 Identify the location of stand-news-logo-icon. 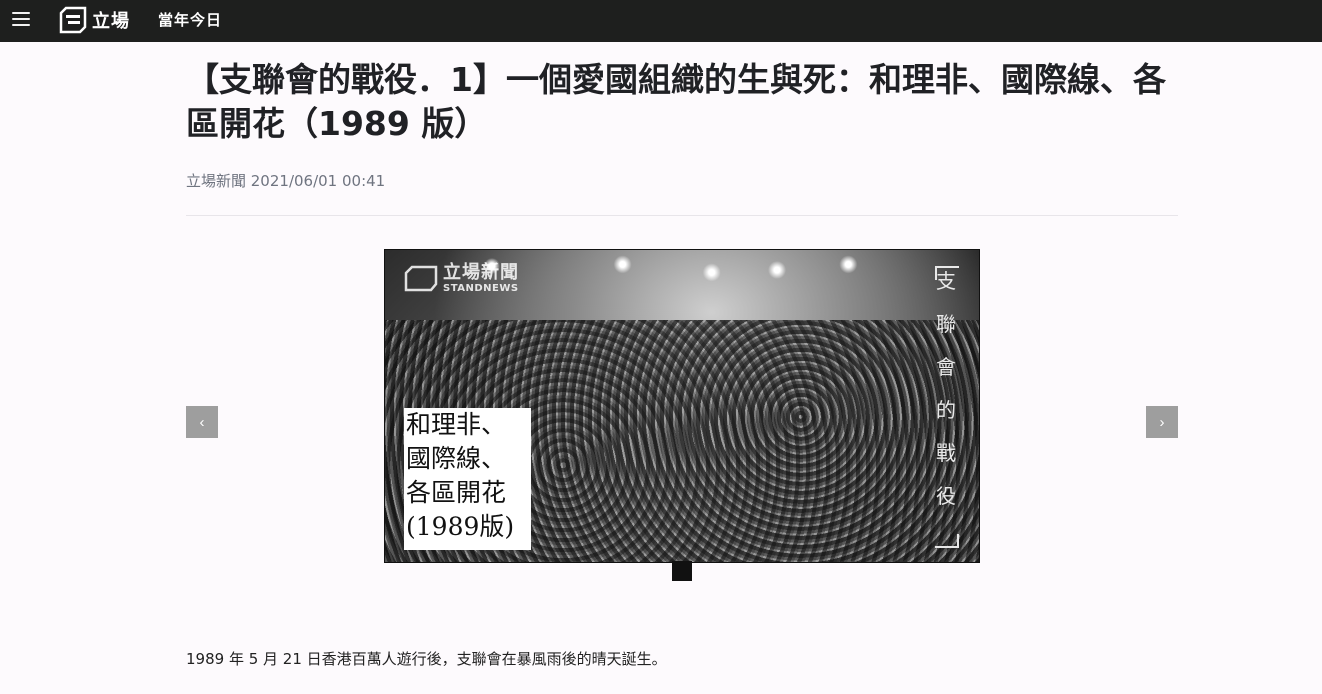
(73, 20).